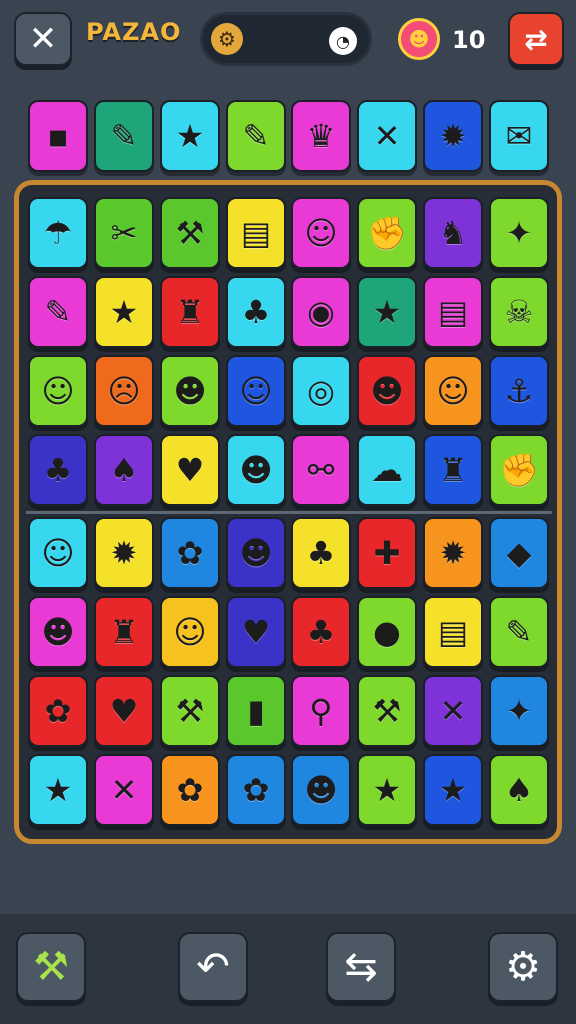  Describe the element at coordinates (387, 632) in the screenshot. I see `board-tile: ●` at that location.